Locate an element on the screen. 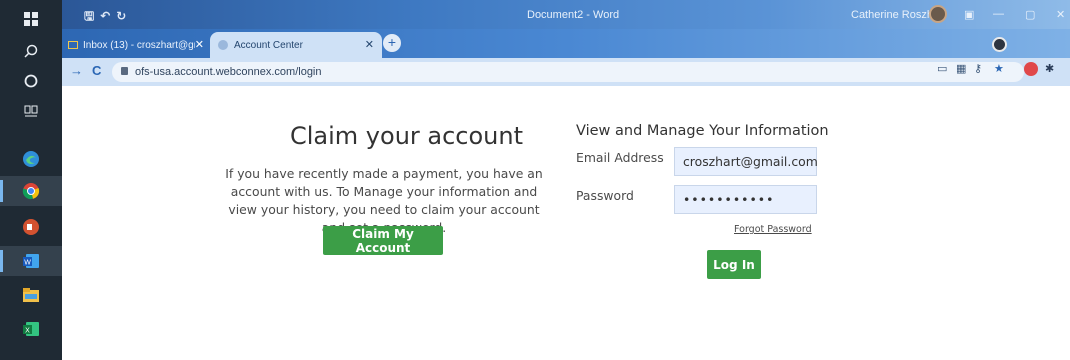  taskbar-search-button is located at coordinates (31, 51).